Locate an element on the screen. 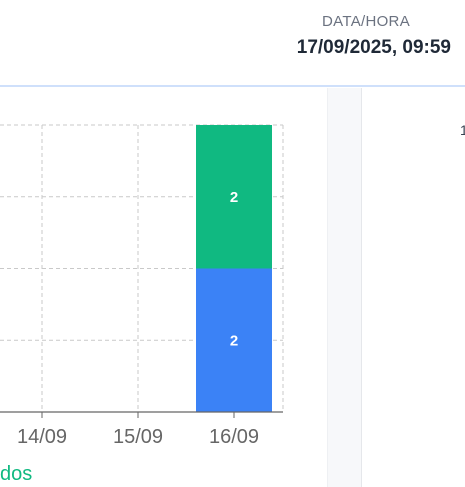 Image resolution: width=465 pixels, height=487 pixels. x-tick-label: 14/09 is located at coordinates (42, 437).